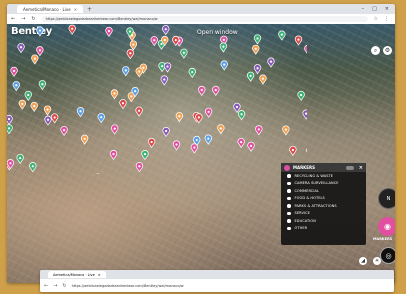 The width and height of the screenshot is (406, 294). Describe the element at coordinates (13, 19) in the screenshot. I see `back-icon: ←` at that location.